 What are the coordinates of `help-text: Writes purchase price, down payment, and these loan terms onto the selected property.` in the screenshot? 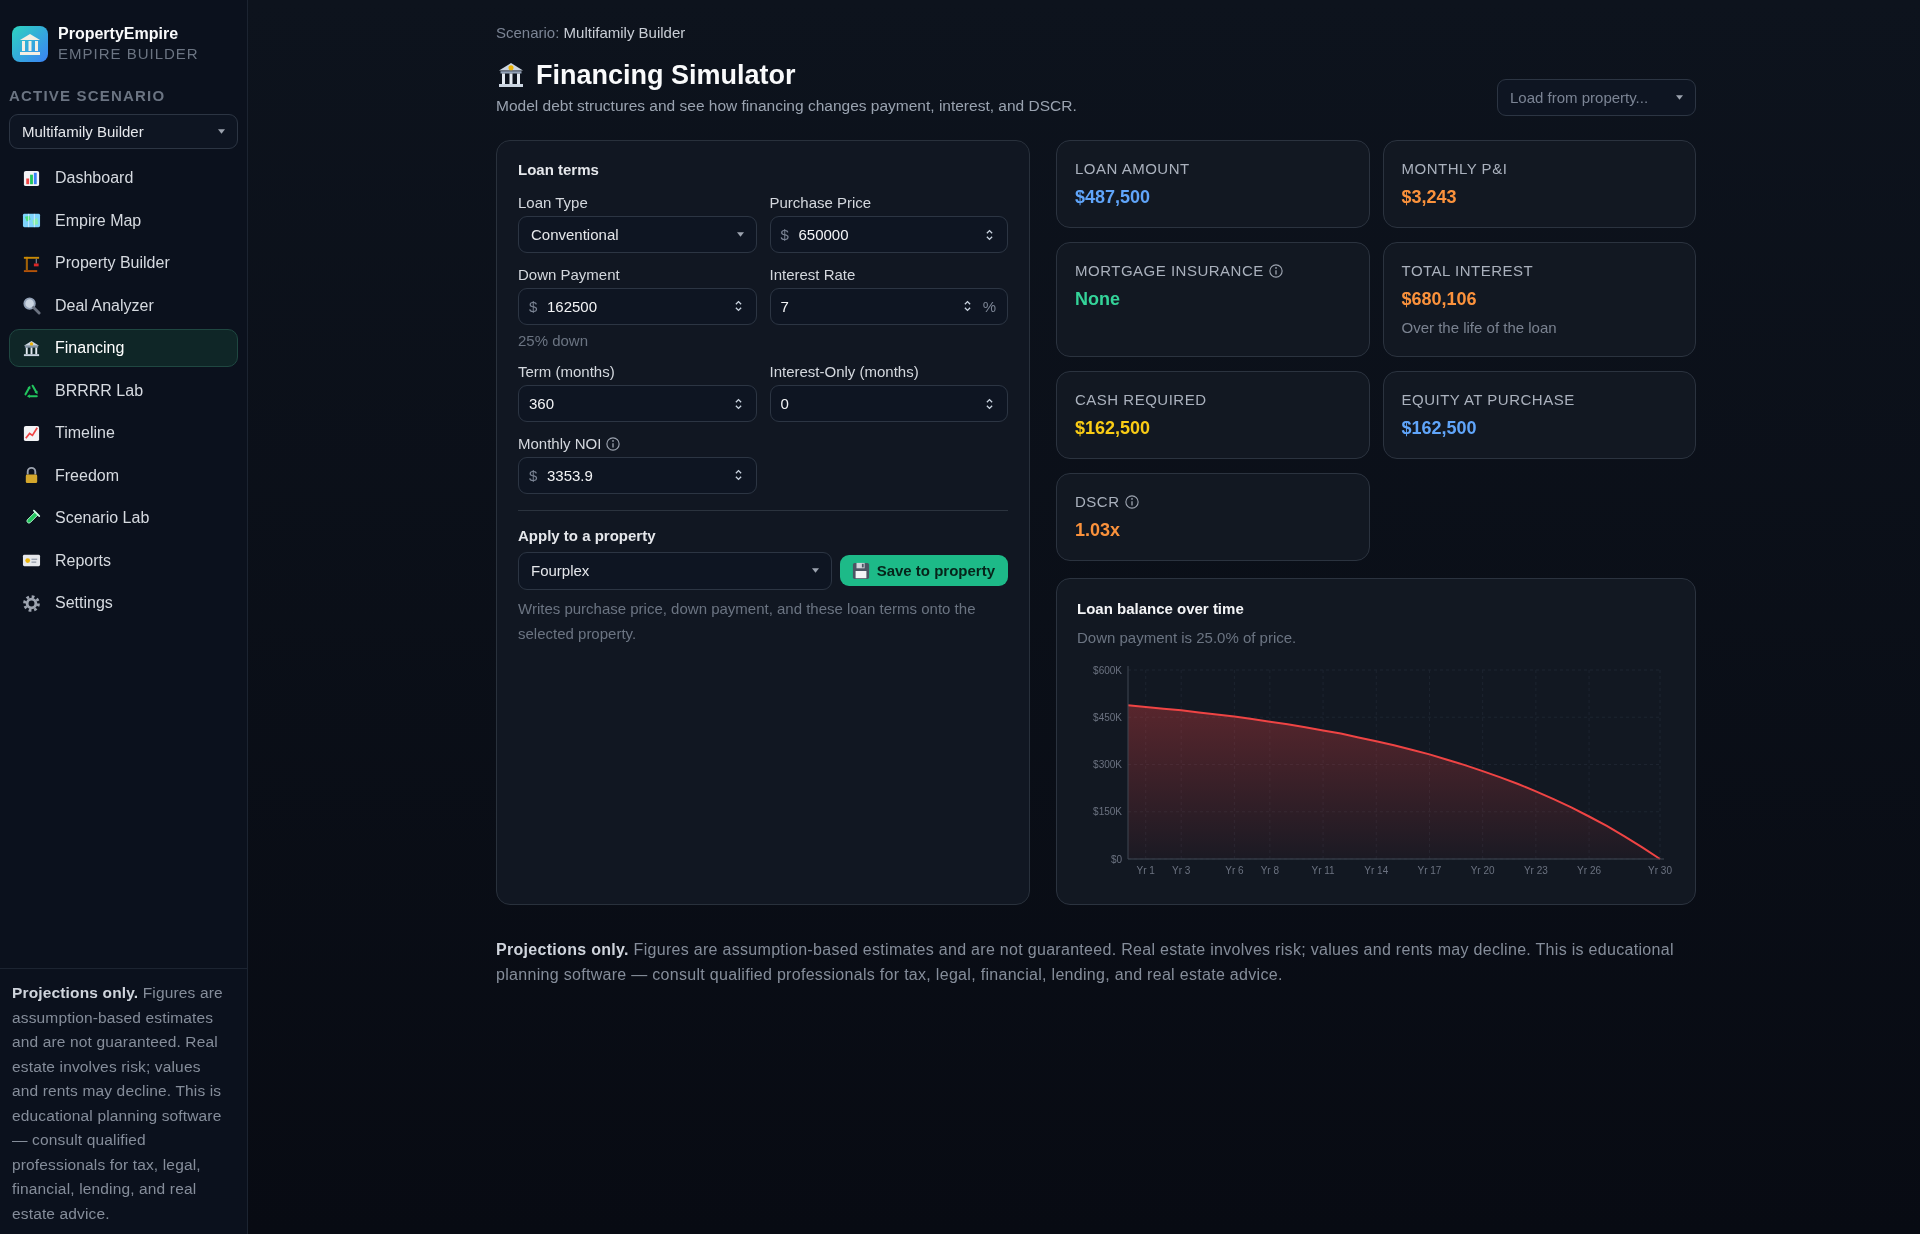 It's located at (747, 621).